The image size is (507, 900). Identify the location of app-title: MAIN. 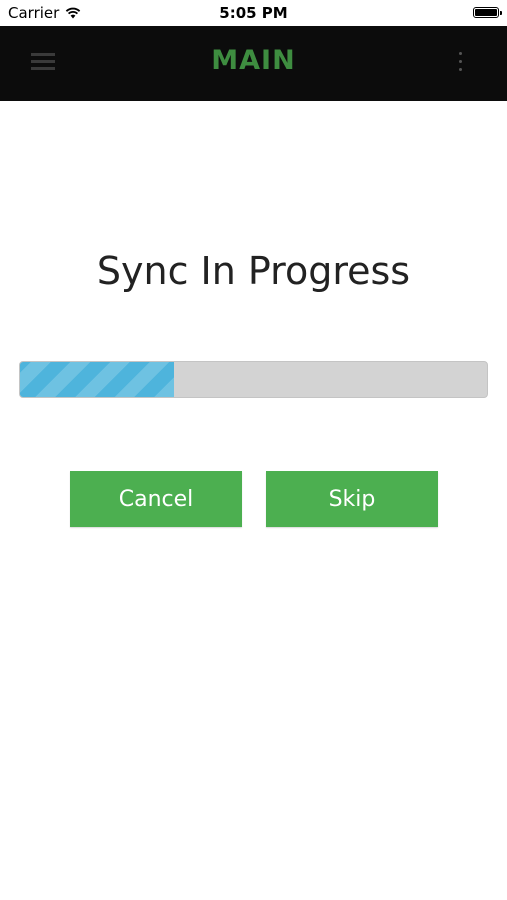
(253, 60).